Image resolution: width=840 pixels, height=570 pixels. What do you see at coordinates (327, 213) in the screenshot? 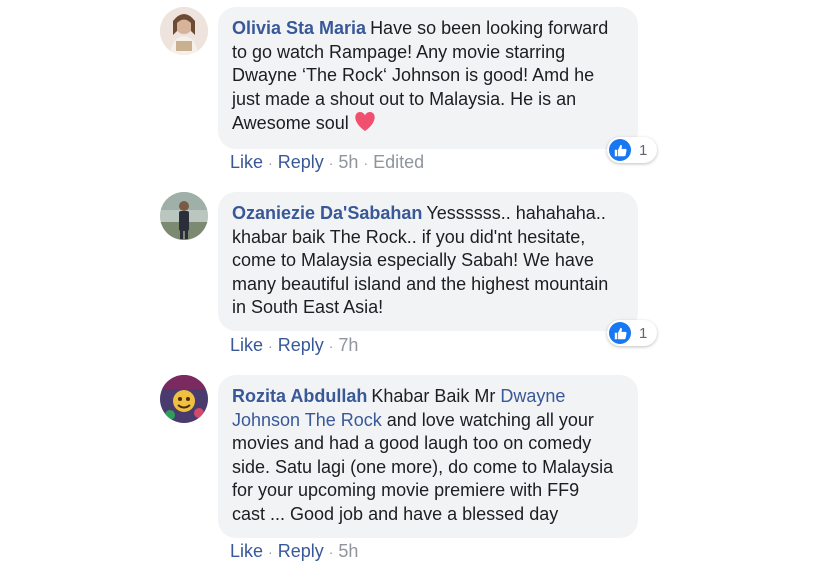
I see `author-name: Ozaniezie Da'Sabahan` at bounding box center [327, 213].